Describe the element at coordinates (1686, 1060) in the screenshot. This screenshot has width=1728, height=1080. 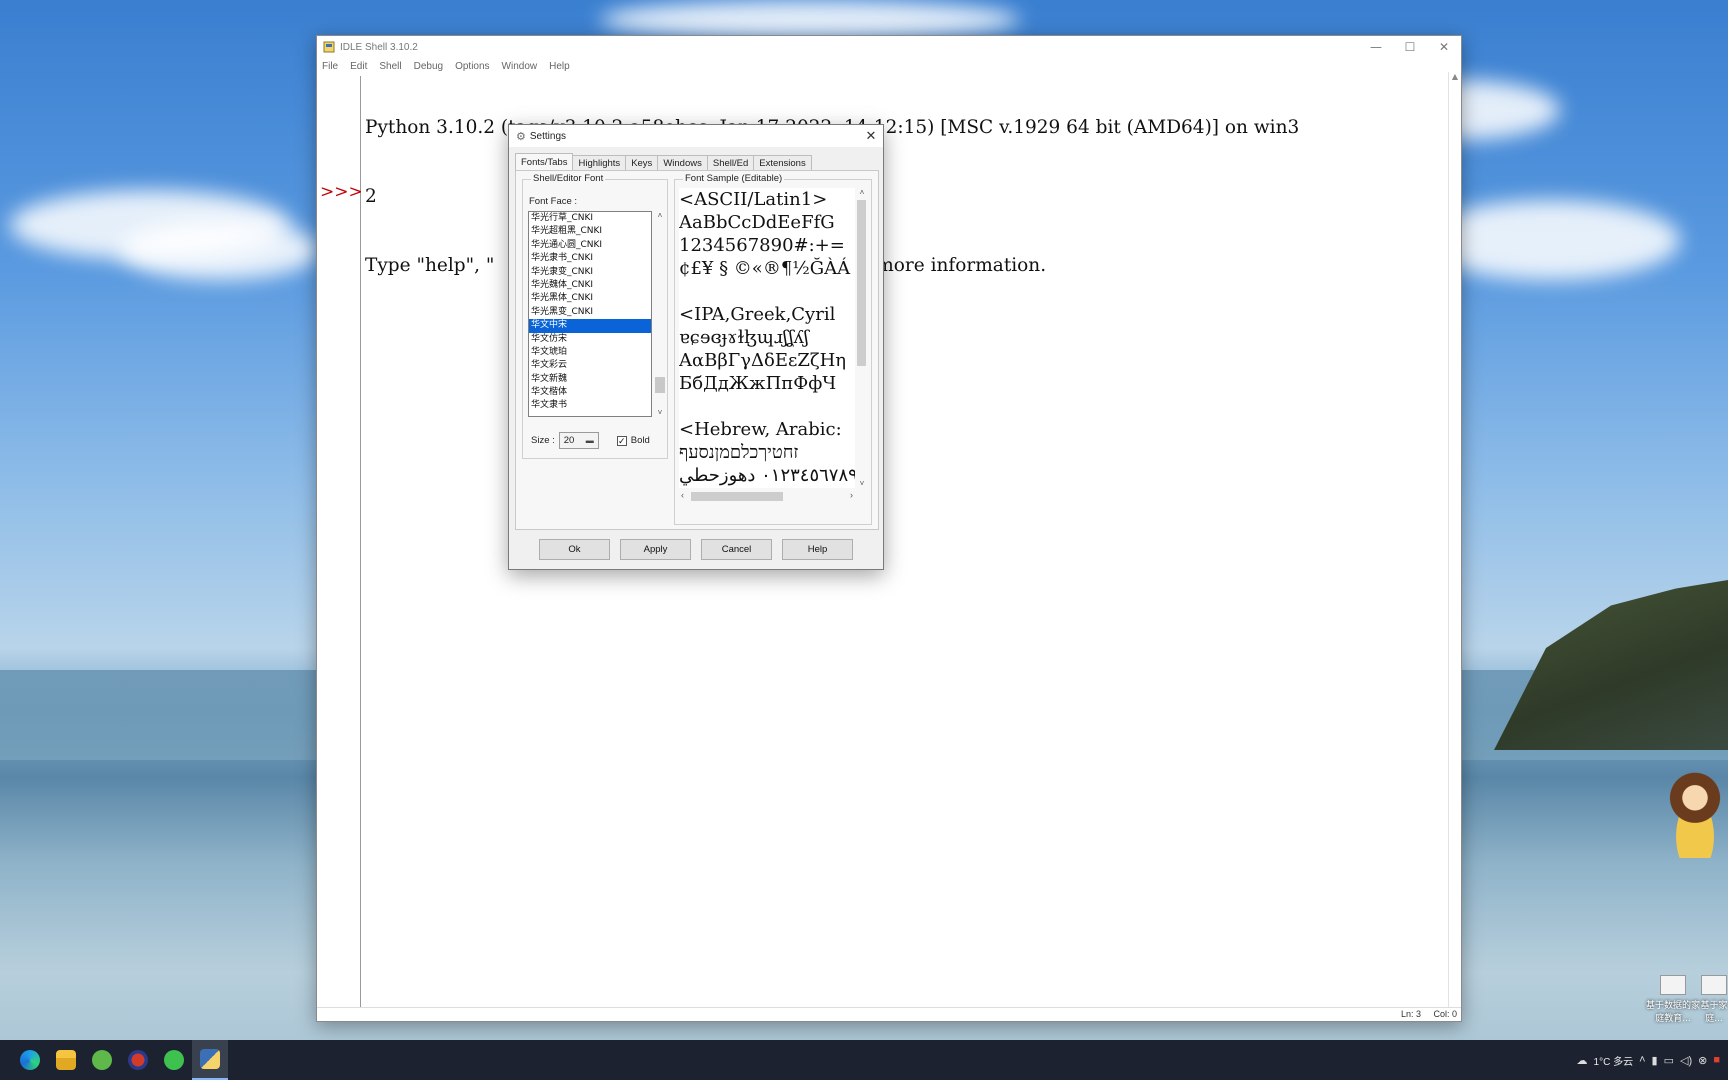
I see `volume-icon: ◁)` at that location.